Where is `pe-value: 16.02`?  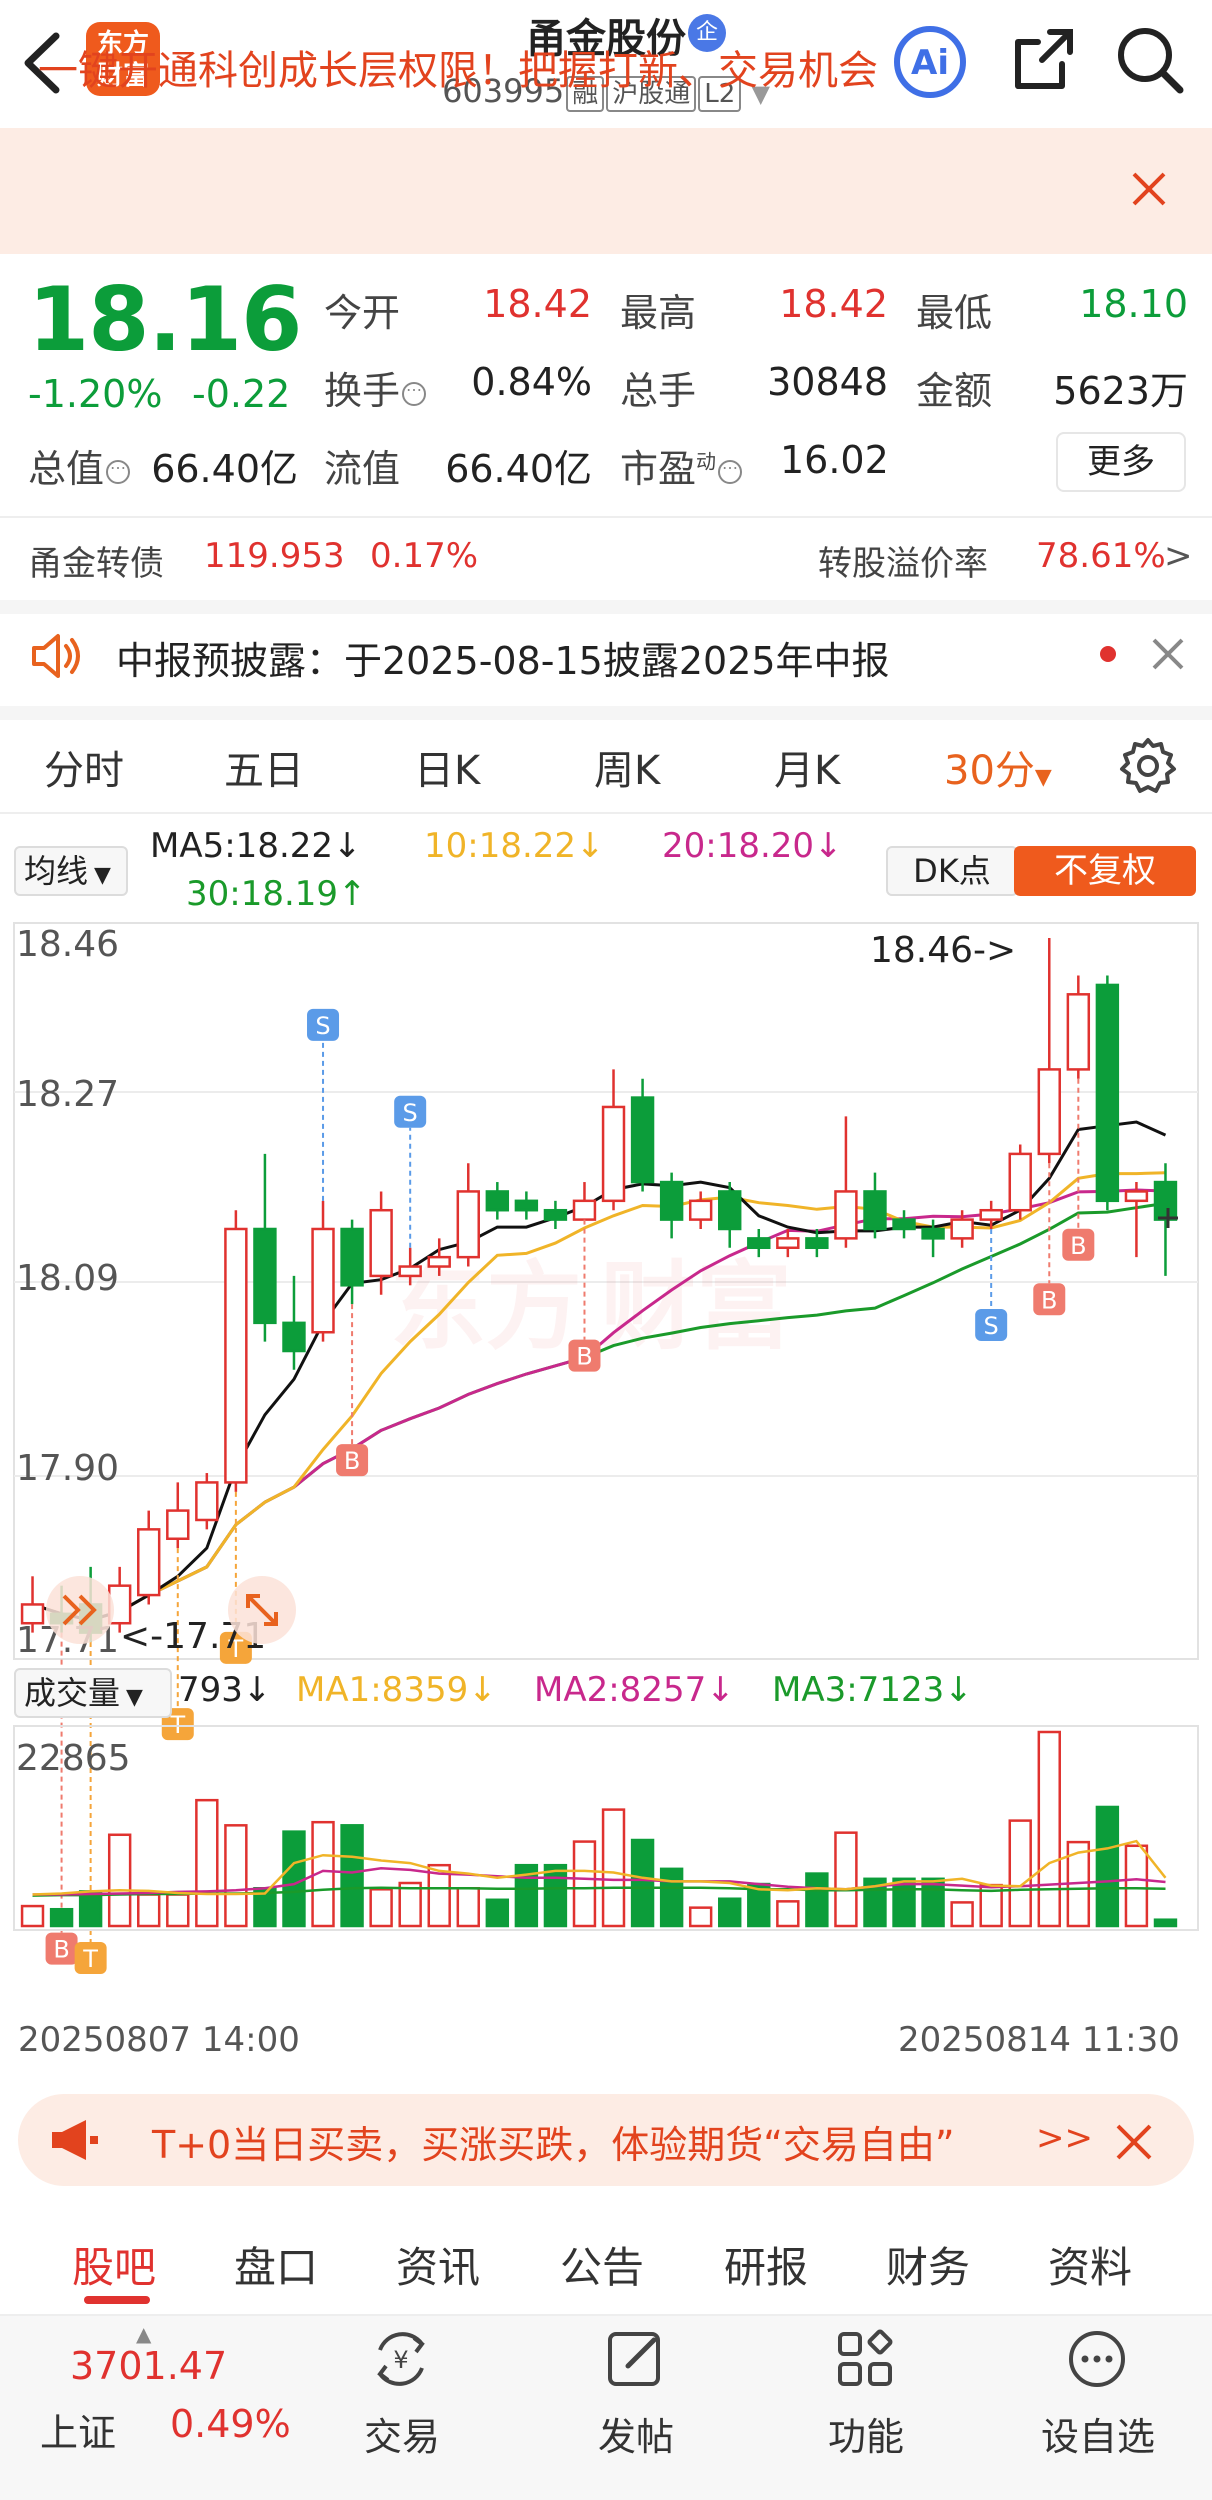
pe-value: 16.02 is located at coordinates (834, 460).